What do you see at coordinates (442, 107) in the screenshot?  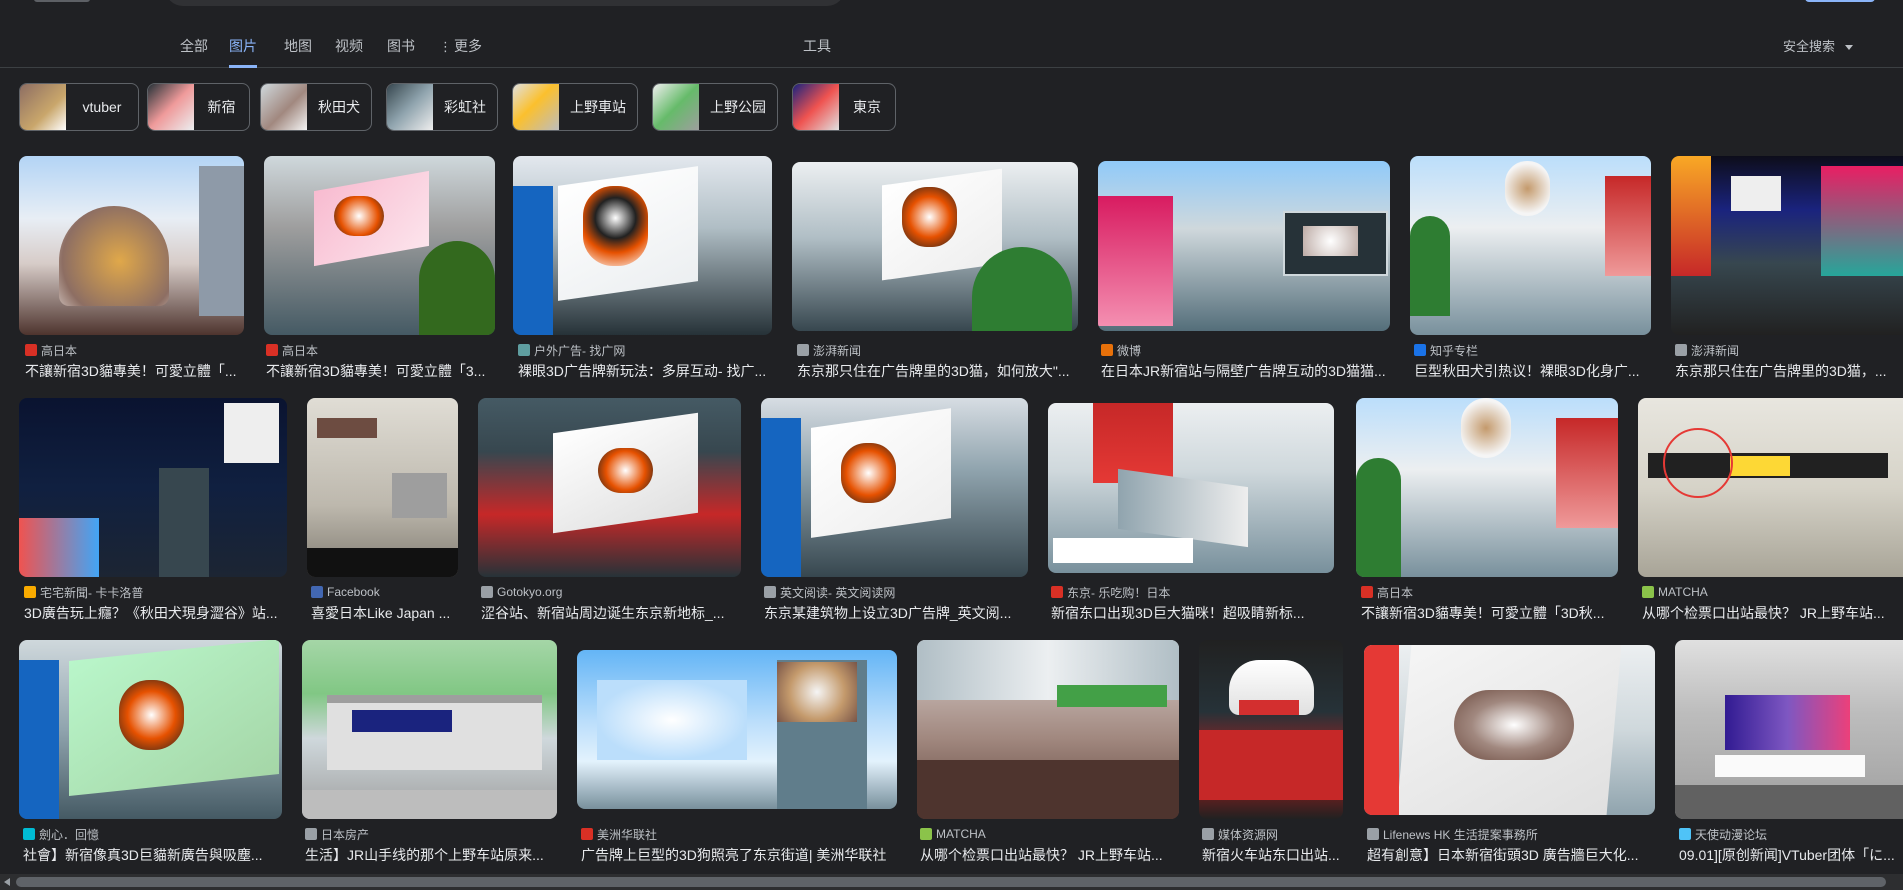 I see `chip: 彩虹社` at bounding box center [442, 107].